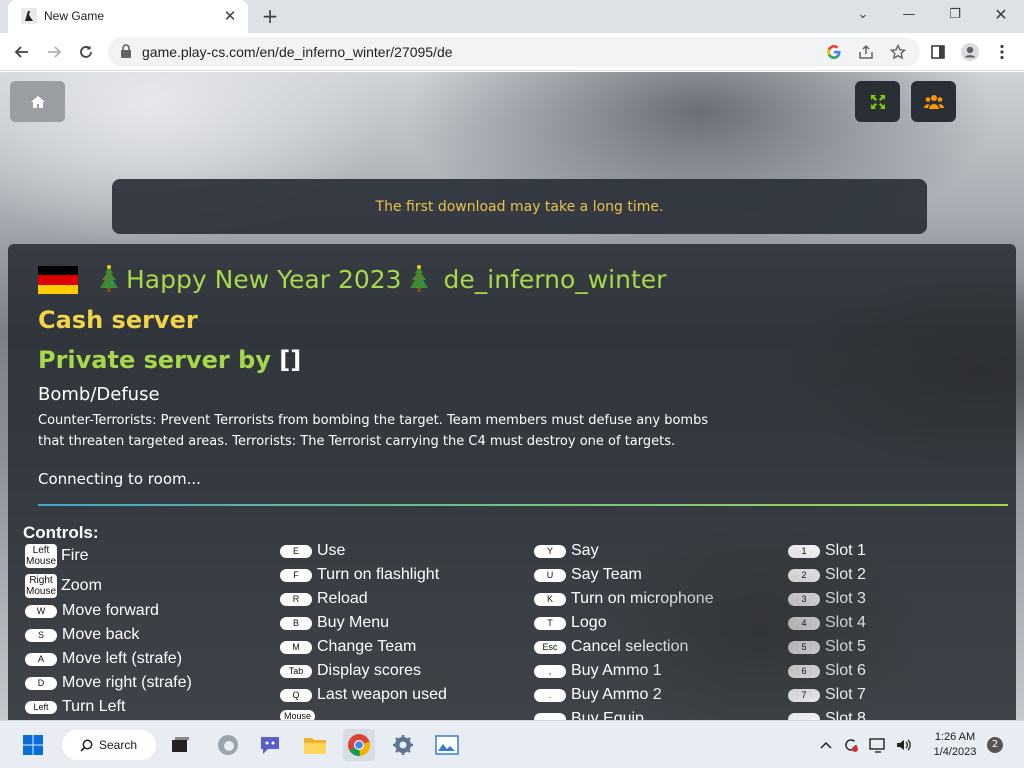  What do you see at coordinates (22, 52) in the screenshot?
I see `back-icon` at bounding box center [22, 52].